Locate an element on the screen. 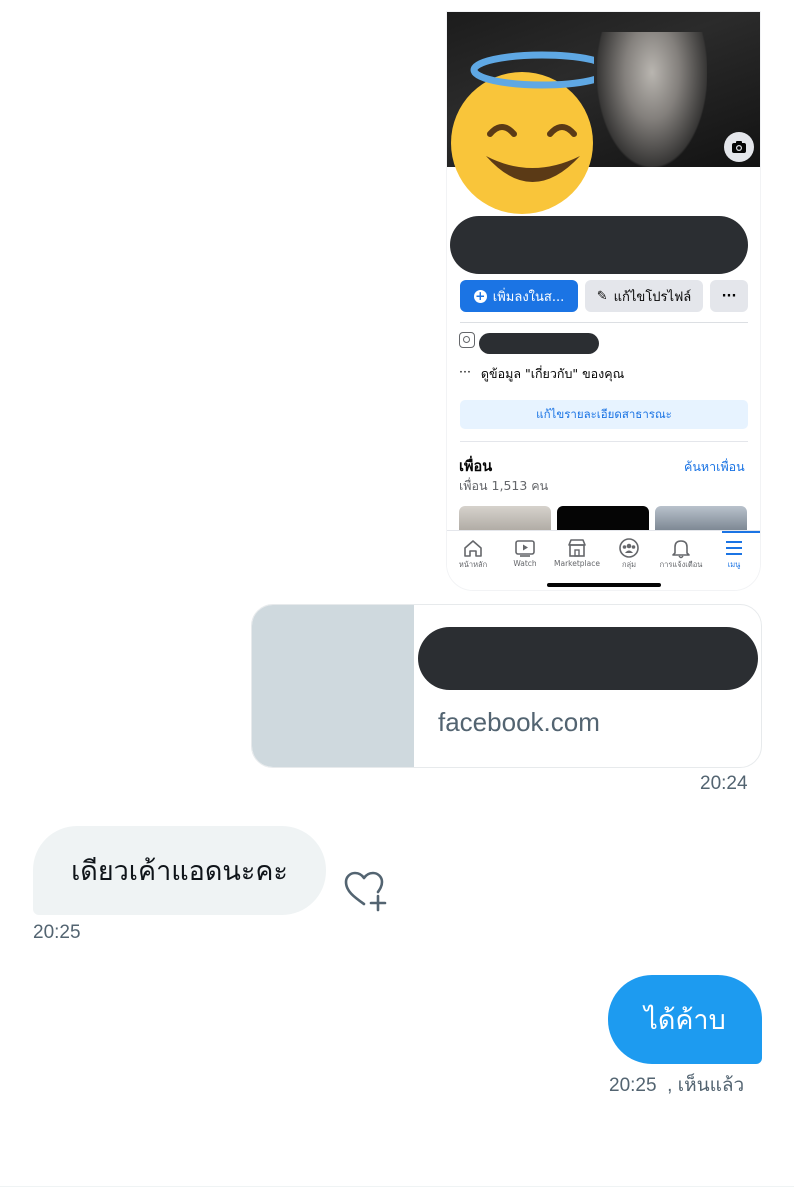  home-indicator is located at coordinates (604, 585).